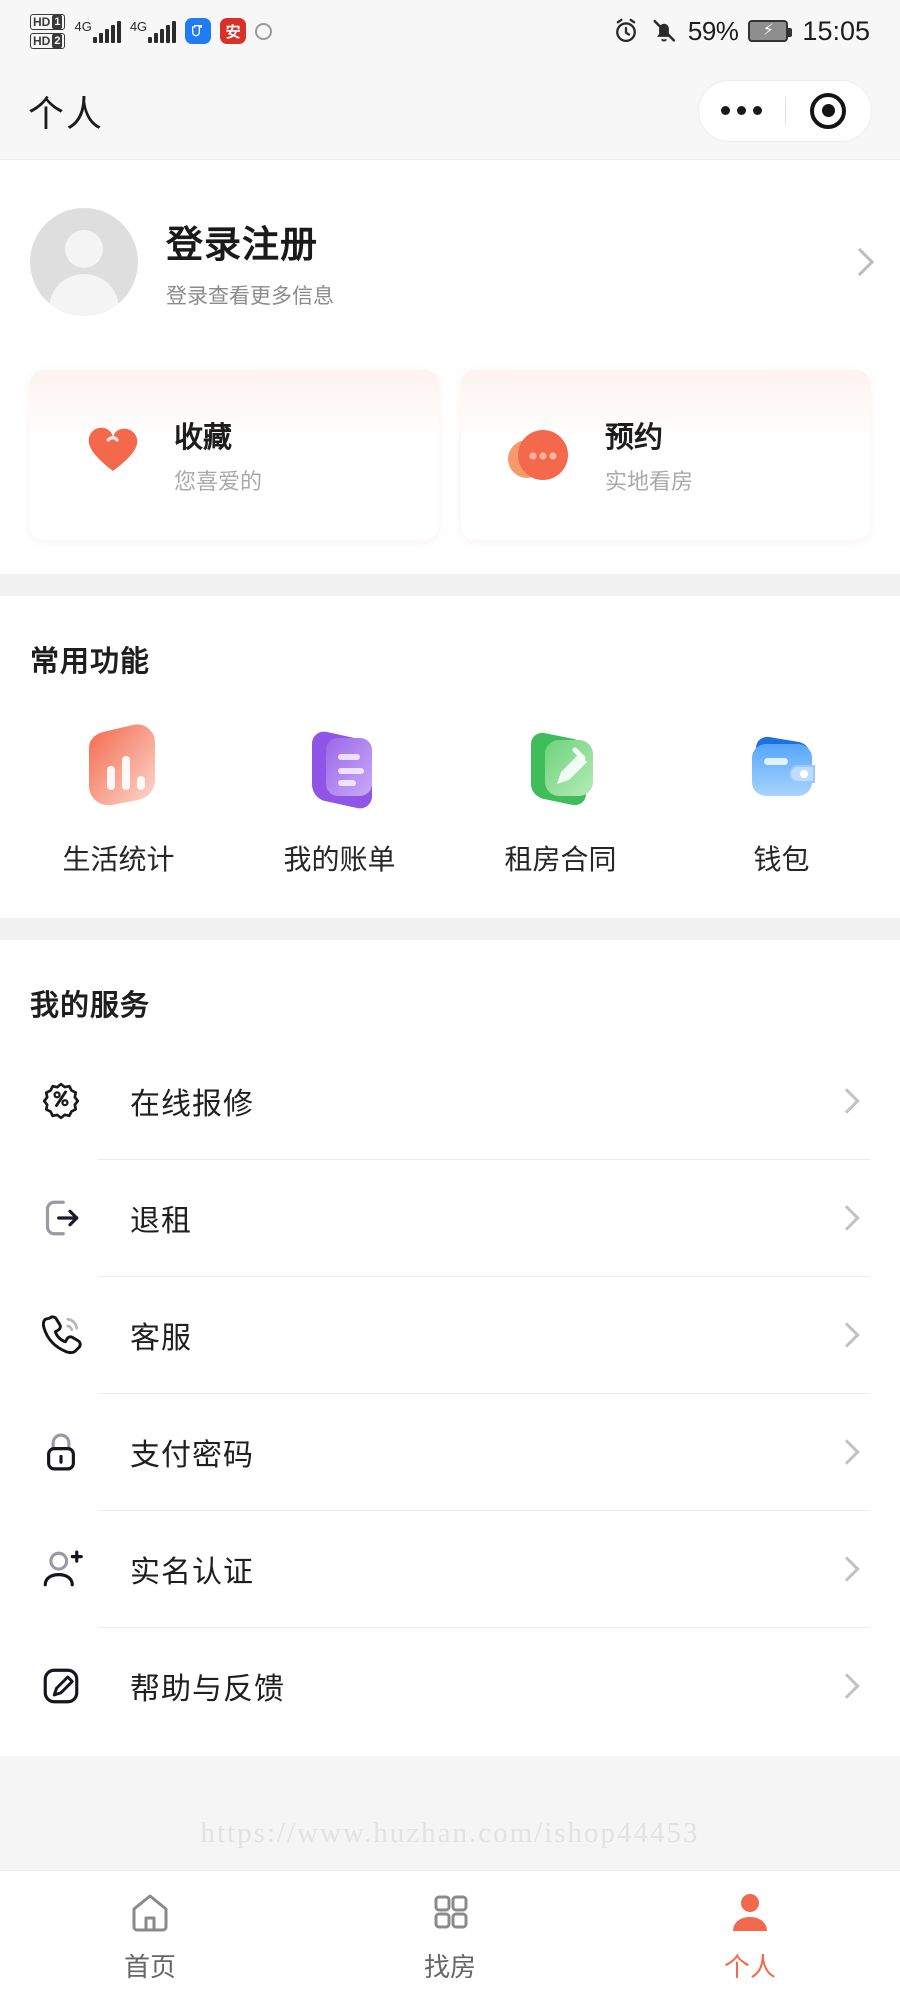  What do you see at coordinates (161, 1338) in the screenshot?
I see `service-label-support: 客服` at bounding box center [161, 1338].